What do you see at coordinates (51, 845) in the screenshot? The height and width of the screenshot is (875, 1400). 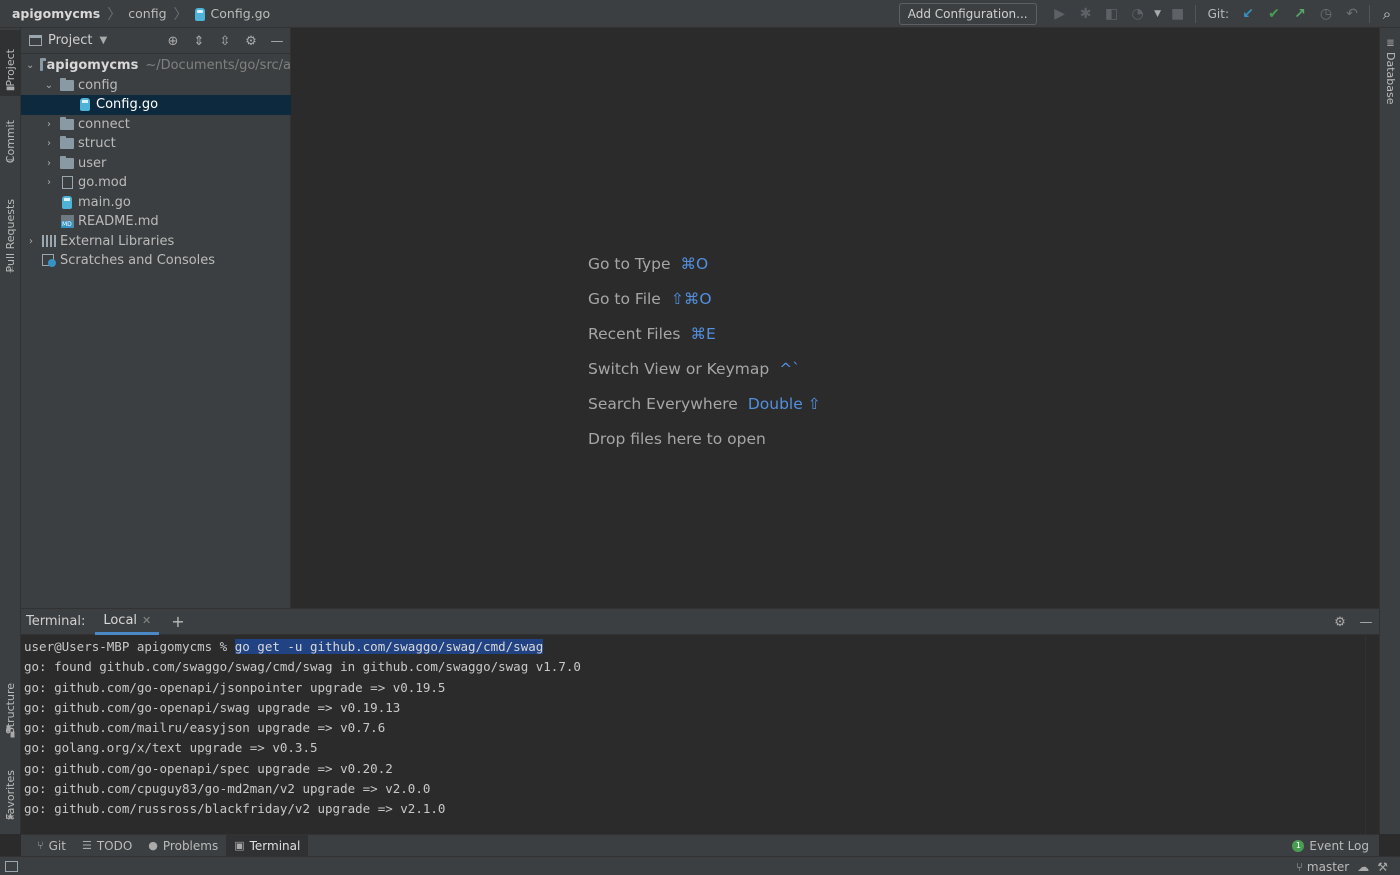 I see `bottom-tab-git: ⑂ Git` at bounding box center [51, 845].